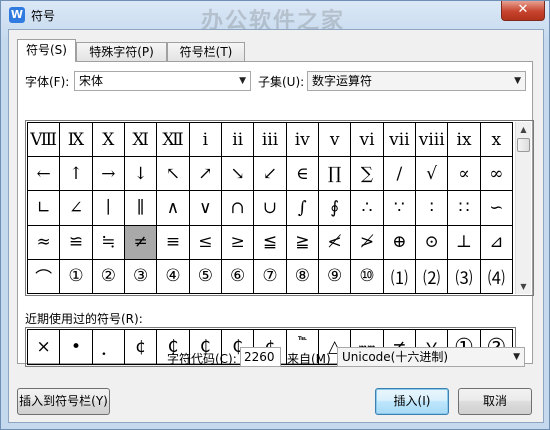  Describe the element at coordinates (141, 242) in the screenshot. I see `symbol-cell-selected: ≠` at that location.